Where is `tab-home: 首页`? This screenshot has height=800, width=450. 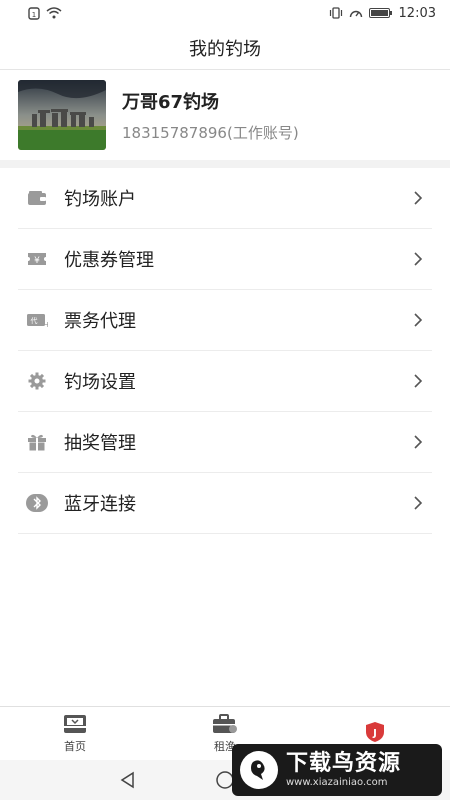
tab-home: 首页 is located at coordinates (75, 733).